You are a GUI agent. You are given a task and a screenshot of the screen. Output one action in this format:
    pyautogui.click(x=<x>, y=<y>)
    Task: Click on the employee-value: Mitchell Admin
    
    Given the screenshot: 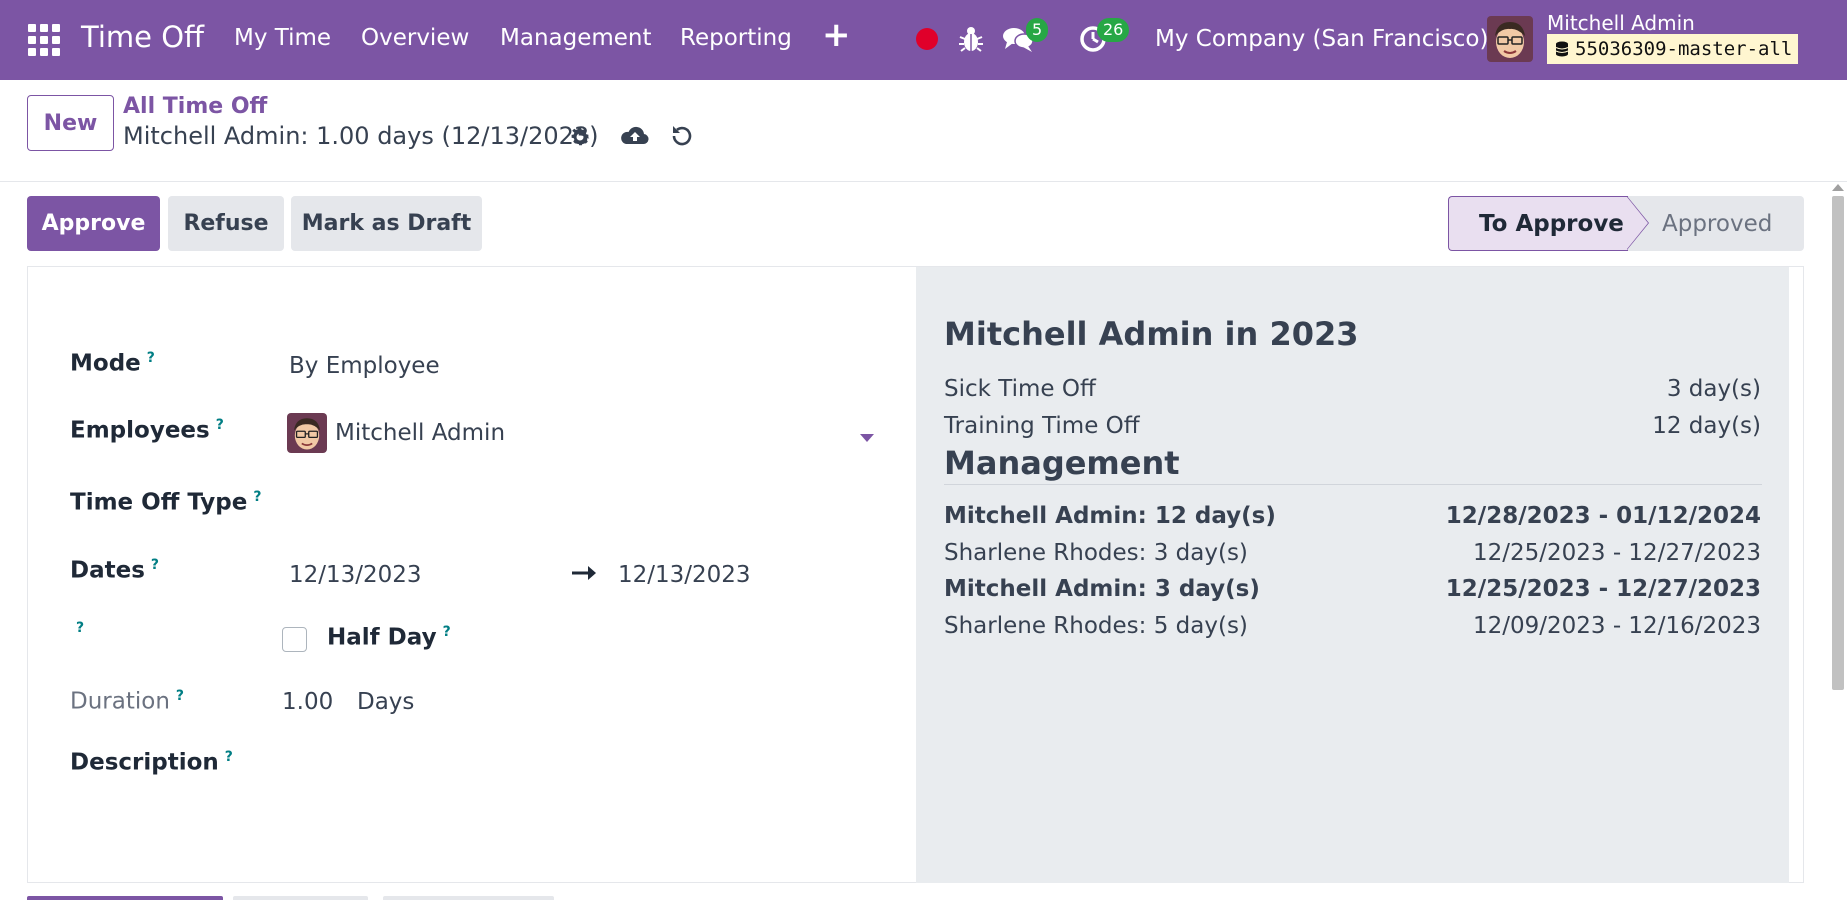 What is the action you would take?
    pyautogui.click(x=420, y=433)
    